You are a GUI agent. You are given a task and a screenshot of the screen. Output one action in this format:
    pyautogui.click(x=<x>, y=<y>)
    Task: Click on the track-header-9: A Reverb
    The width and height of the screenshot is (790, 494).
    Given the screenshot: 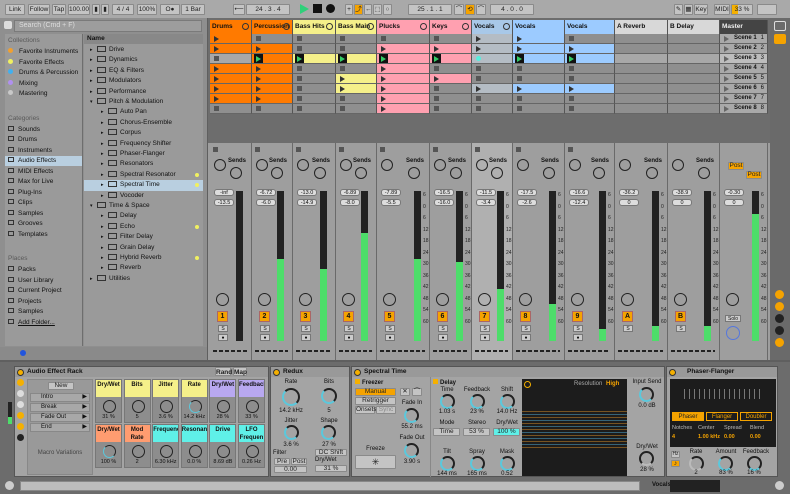 What is the action you would take?
    pyautogui.click(x=641, y=27)
    